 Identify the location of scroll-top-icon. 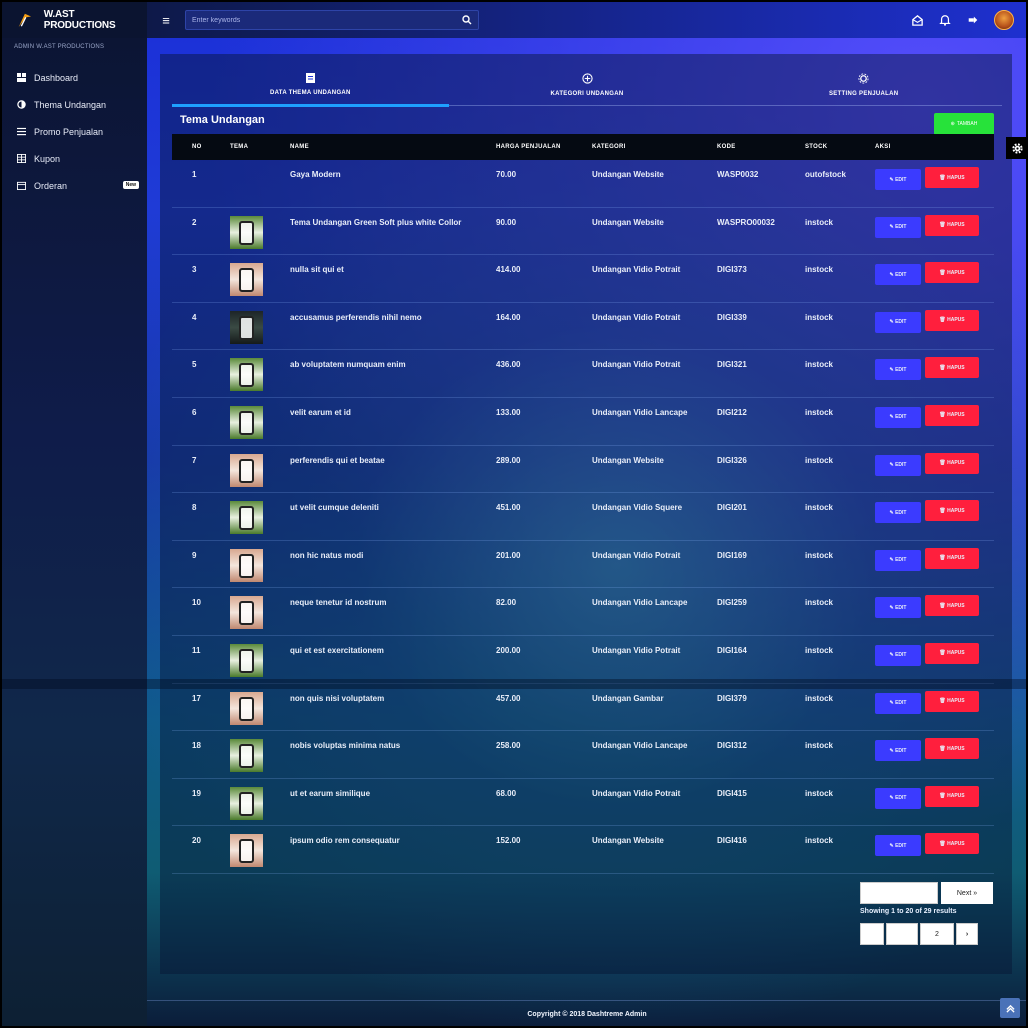
(1010, 1008).